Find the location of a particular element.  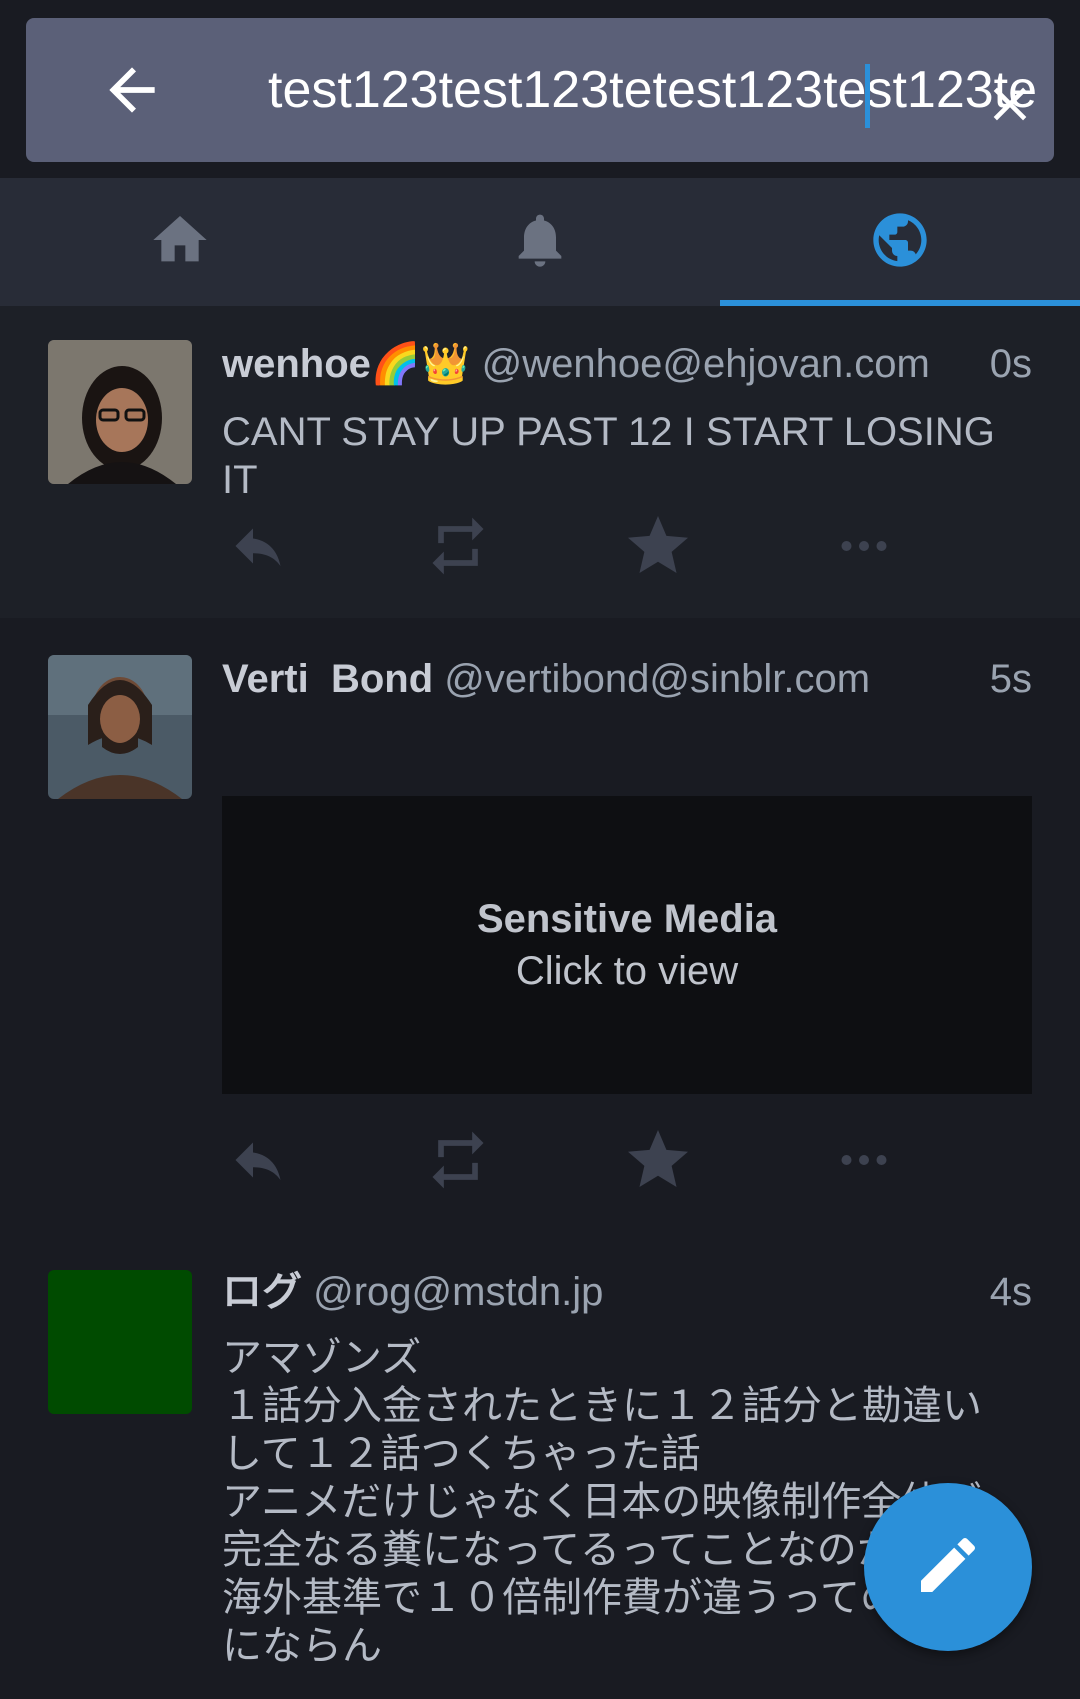

tab-bar is located at coordinates (540, 242).